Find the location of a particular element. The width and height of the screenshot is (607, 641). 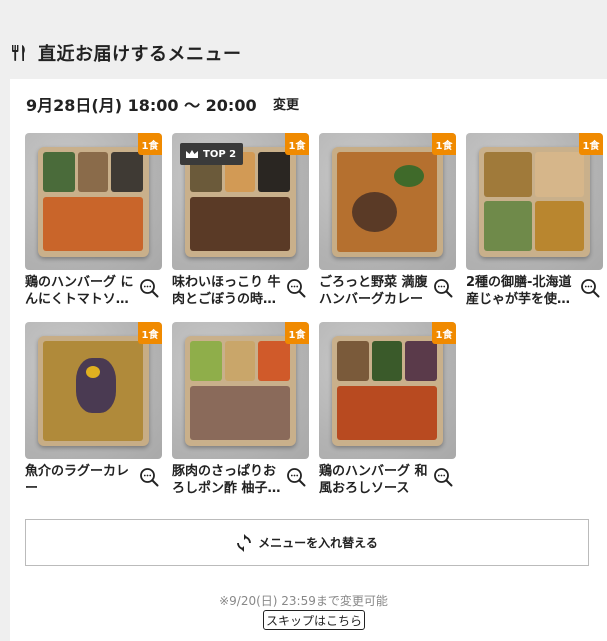

fork-knife-icon is located at coordinates (18, 53).